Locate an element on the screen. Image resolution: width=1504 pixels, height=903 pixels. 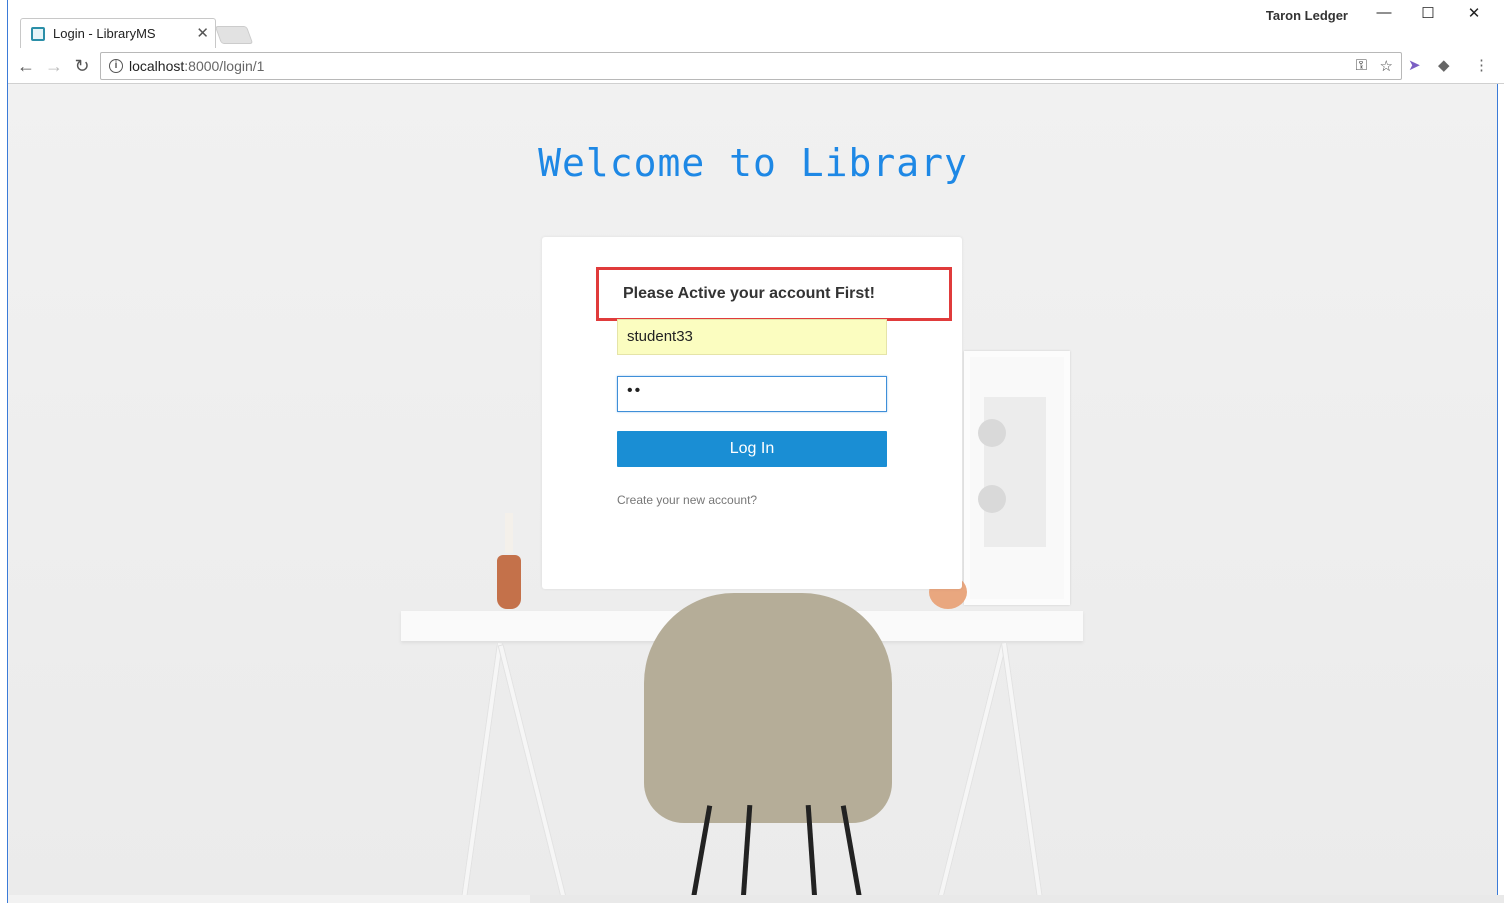
tab-login: Login - LibraryMS ✕ is located at coordinates (118, 33).